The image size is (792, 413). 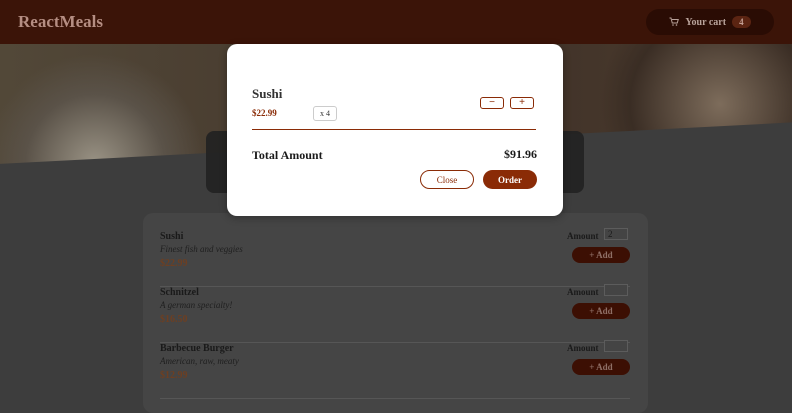 I want to click on app-header: ReactMeals Your cart 4, so click(x=396, y=22).